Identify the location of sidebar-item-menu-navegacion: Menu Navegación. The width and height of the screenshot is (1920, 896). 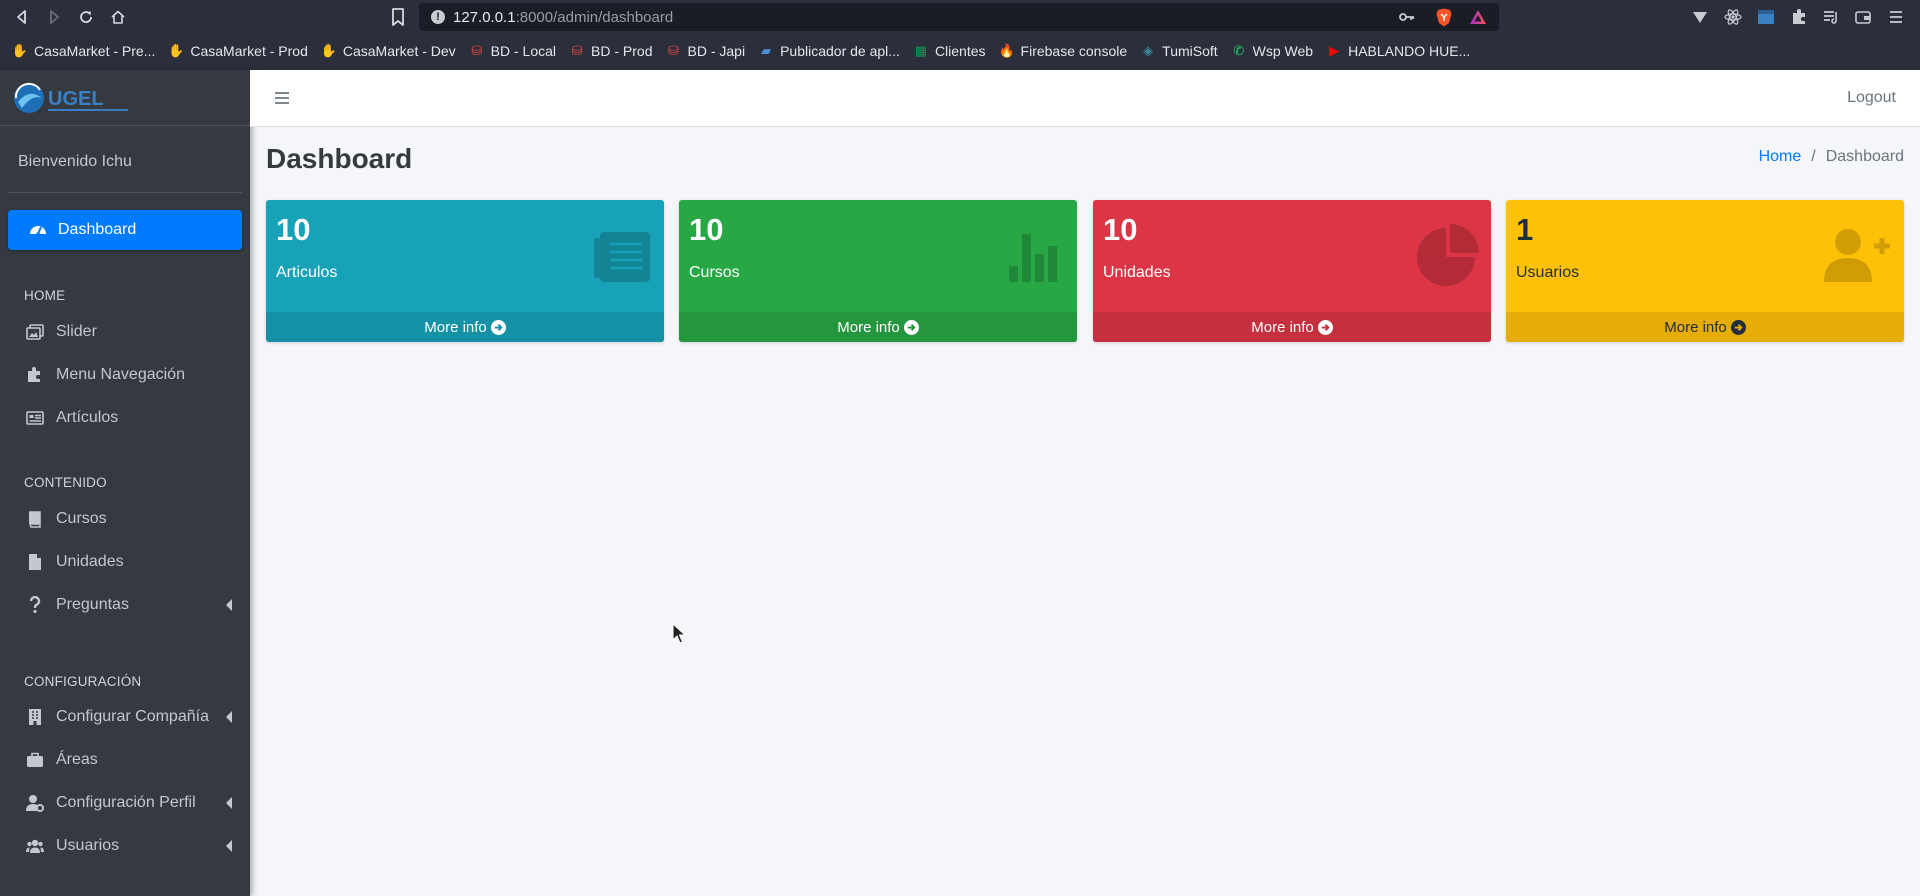
(129, 375).